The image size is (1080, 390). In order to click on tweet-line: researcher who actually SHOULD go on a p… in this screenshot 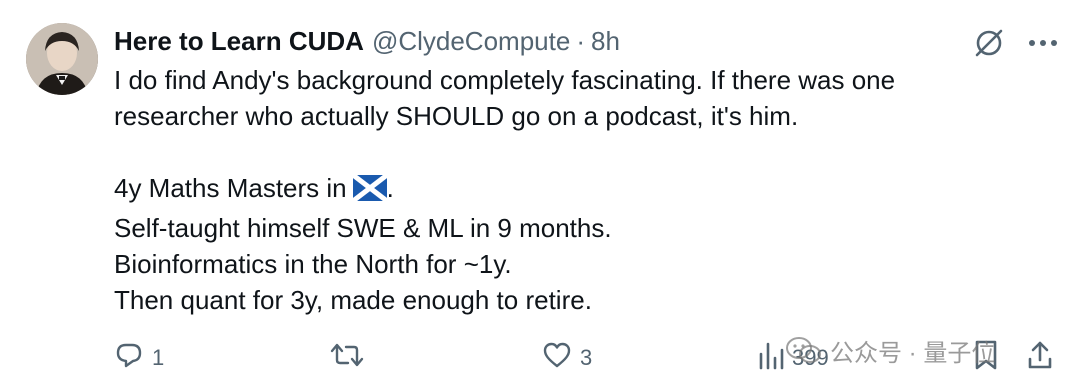, I will do `click(456, 116)`.